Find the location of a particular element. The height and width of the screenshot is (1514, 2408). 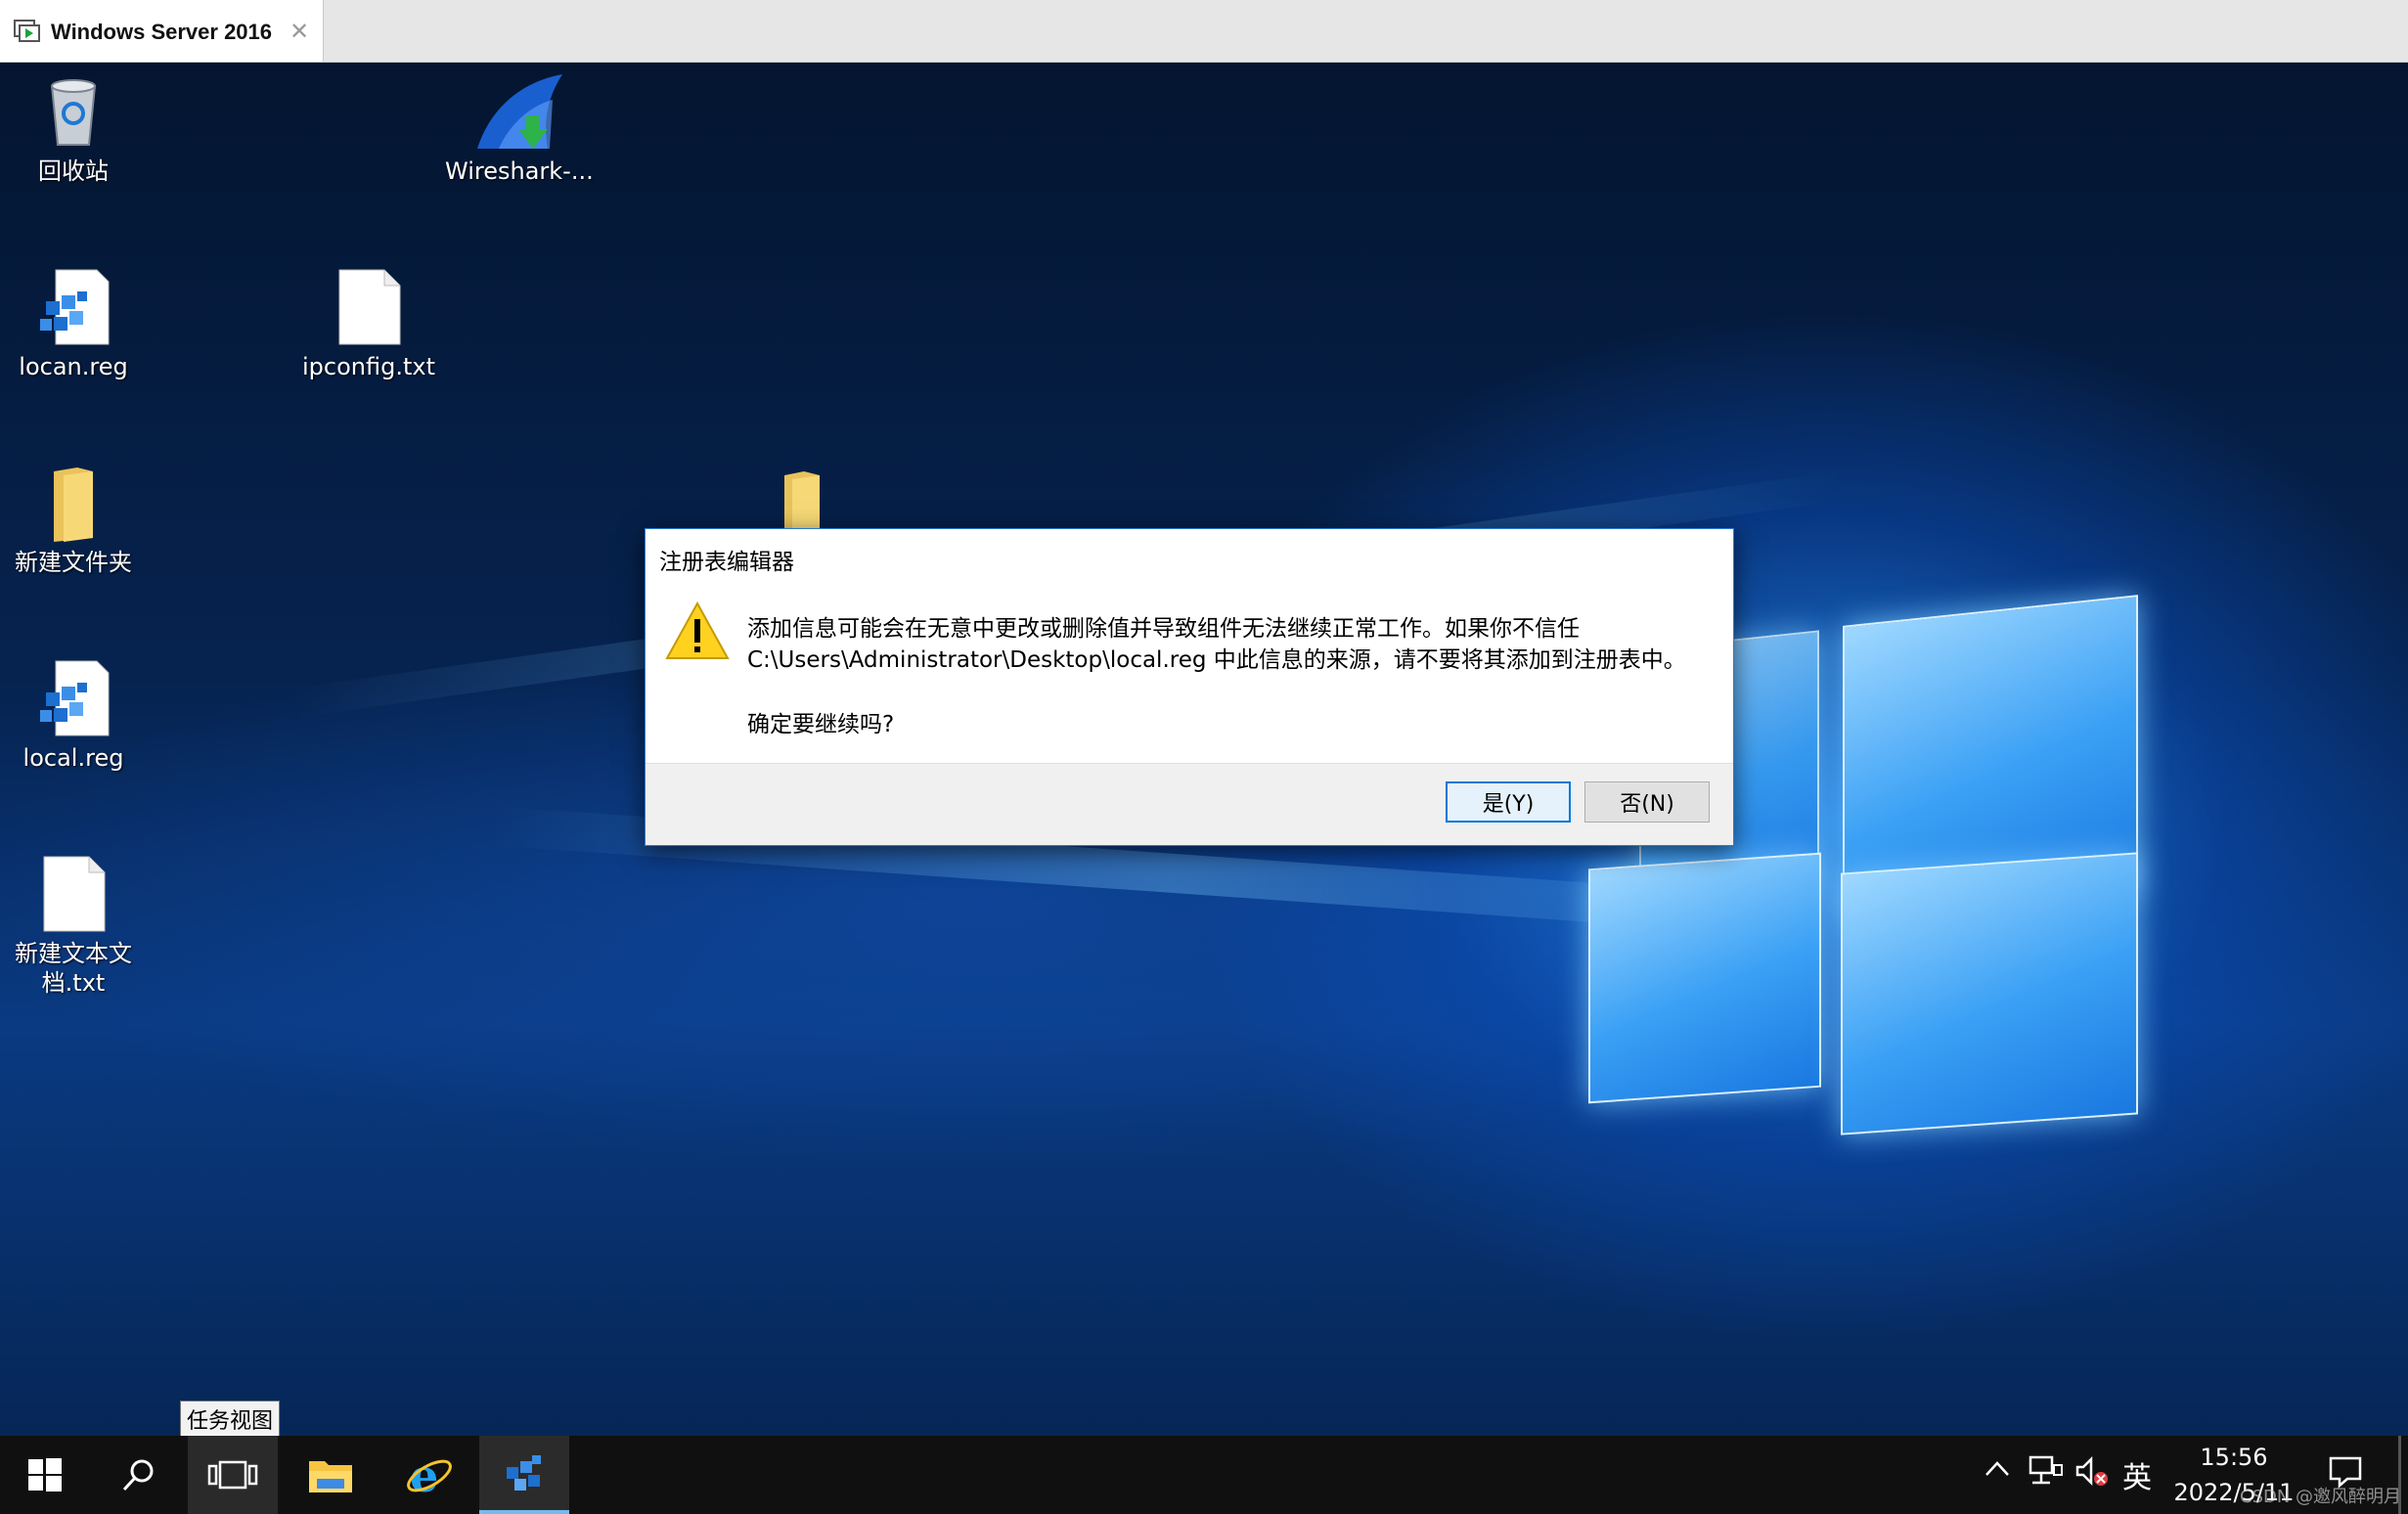

file-explorer-icon is located at coordinates (330, 1476).